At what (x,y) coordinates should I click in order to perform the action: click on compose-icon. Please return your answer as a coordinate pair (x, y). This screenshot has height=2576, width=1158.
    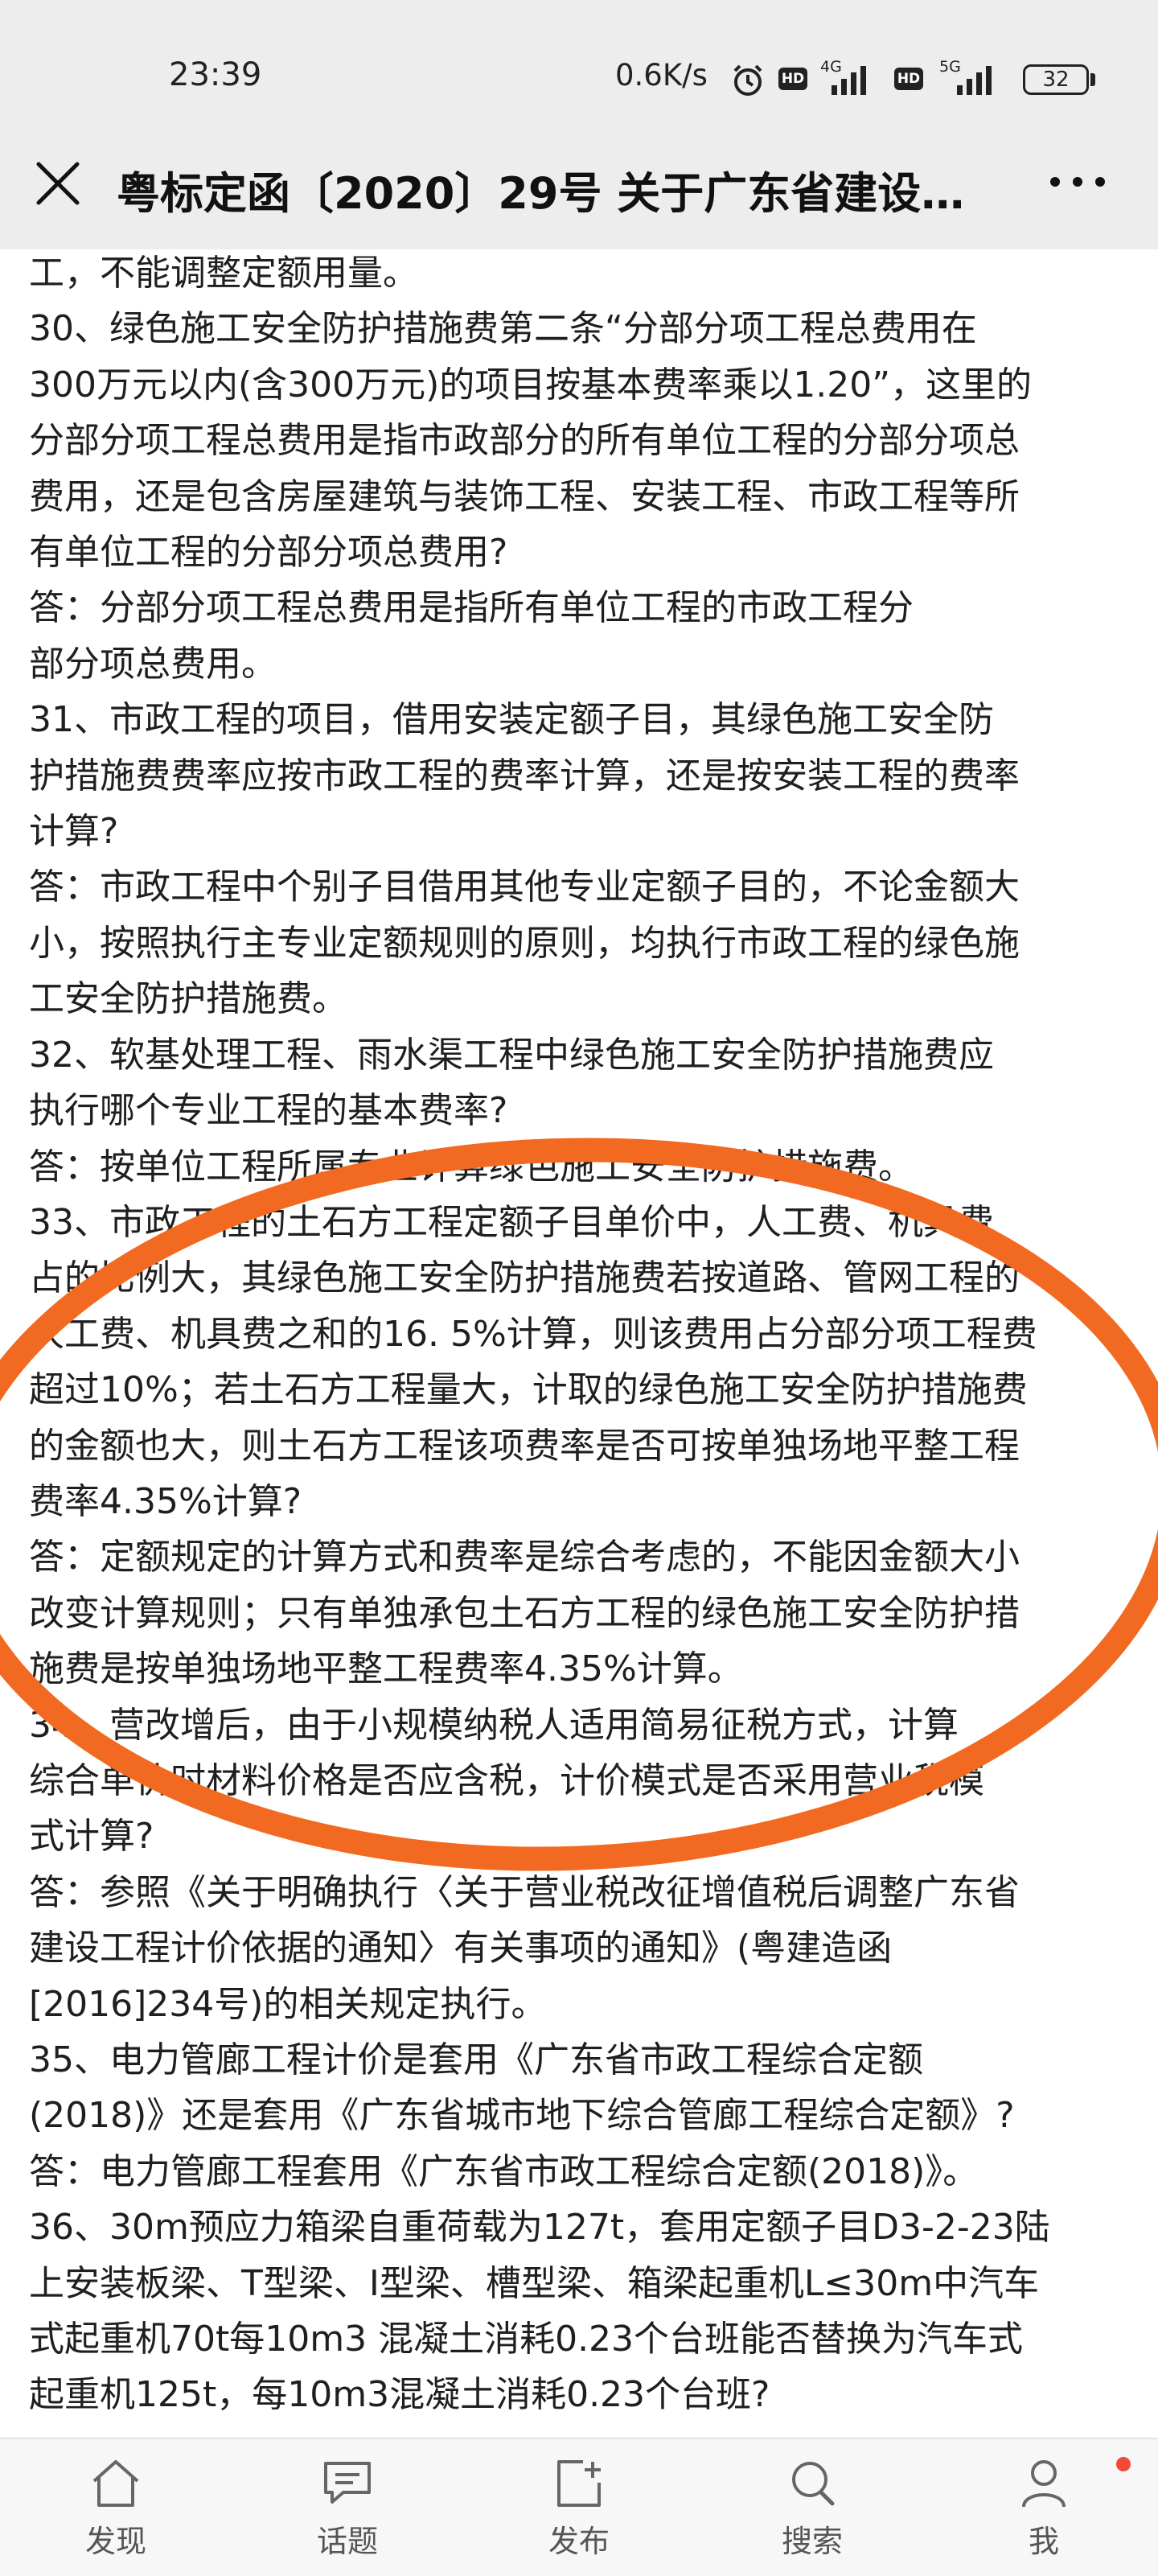
    Looking at the image, I should click on (579, 2483).